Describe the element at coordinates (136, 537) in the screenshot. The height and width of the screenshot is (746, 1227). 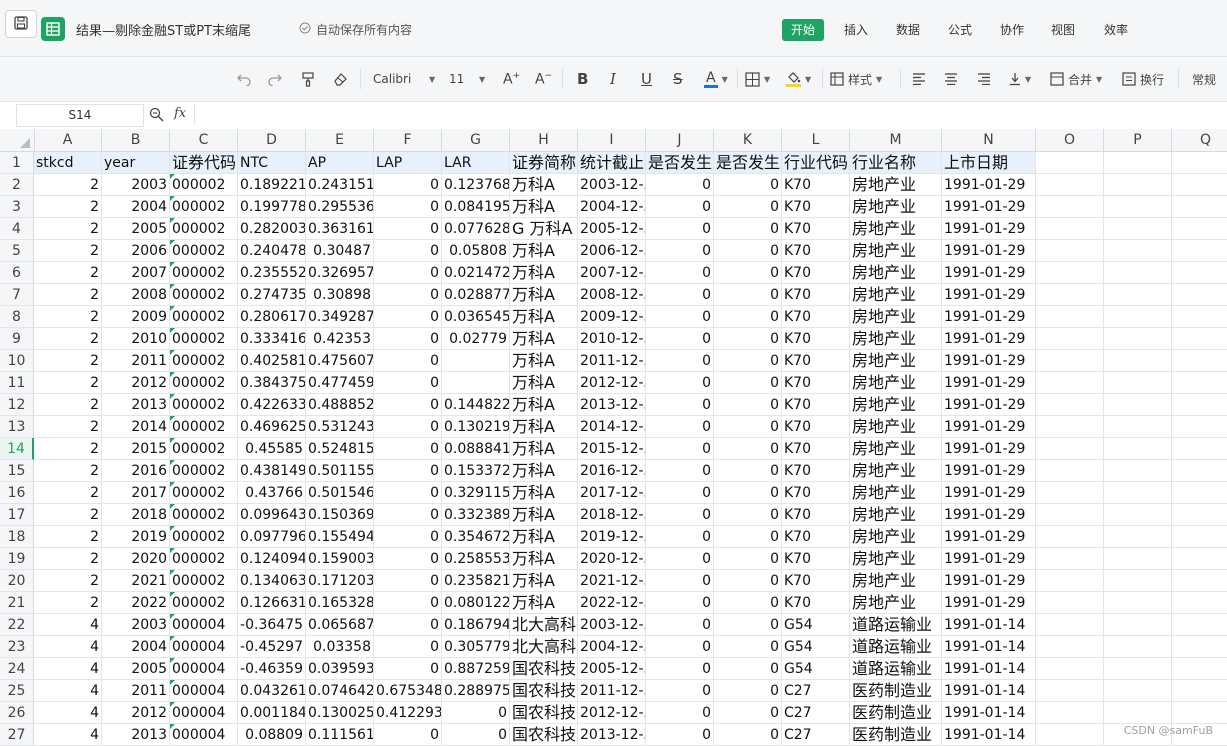
I see `table-cell: 2019` at that location.